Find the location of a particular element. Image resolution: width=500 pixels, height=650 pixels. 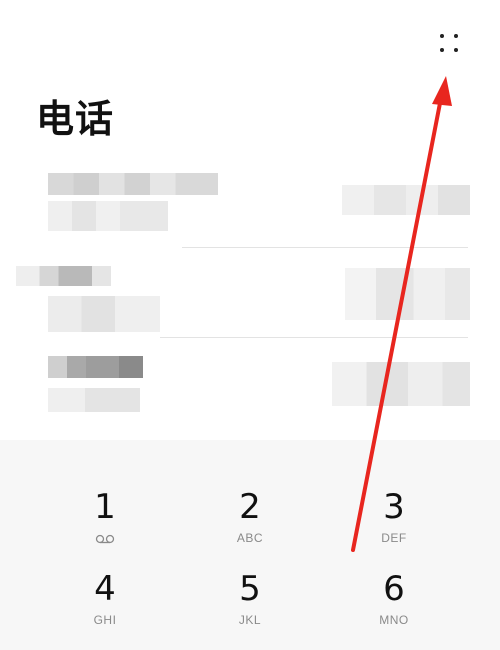

annotation-arrow is located at coordinates (401, 314).